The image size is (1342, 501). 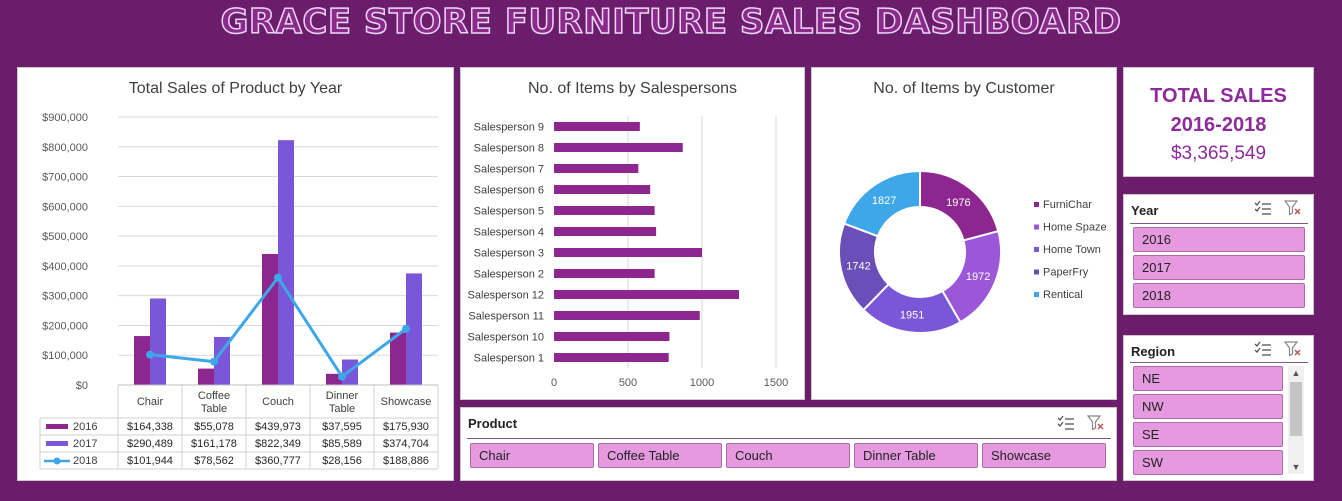 I want to click on region-slicer-item: NE, so click(x=1208, y=378).